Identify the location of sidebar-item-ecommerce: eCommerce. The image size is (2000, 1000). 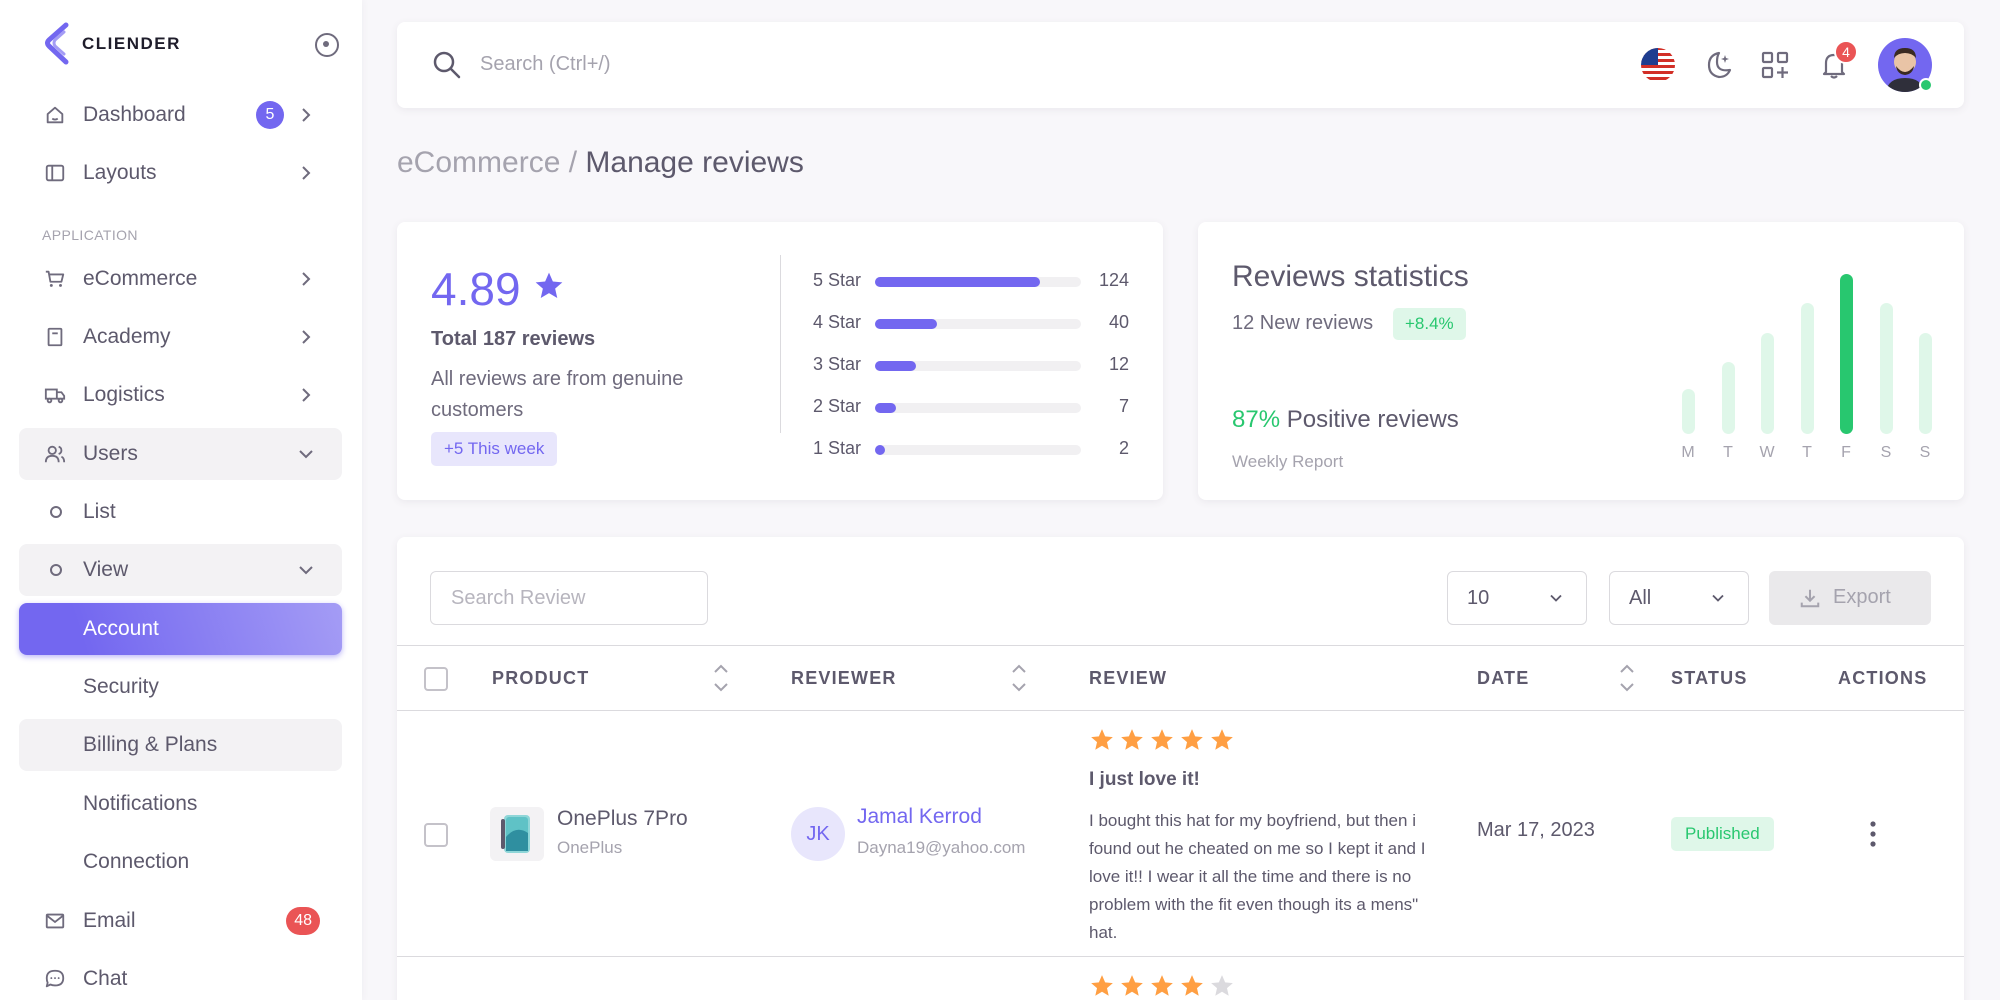
(180, 279).